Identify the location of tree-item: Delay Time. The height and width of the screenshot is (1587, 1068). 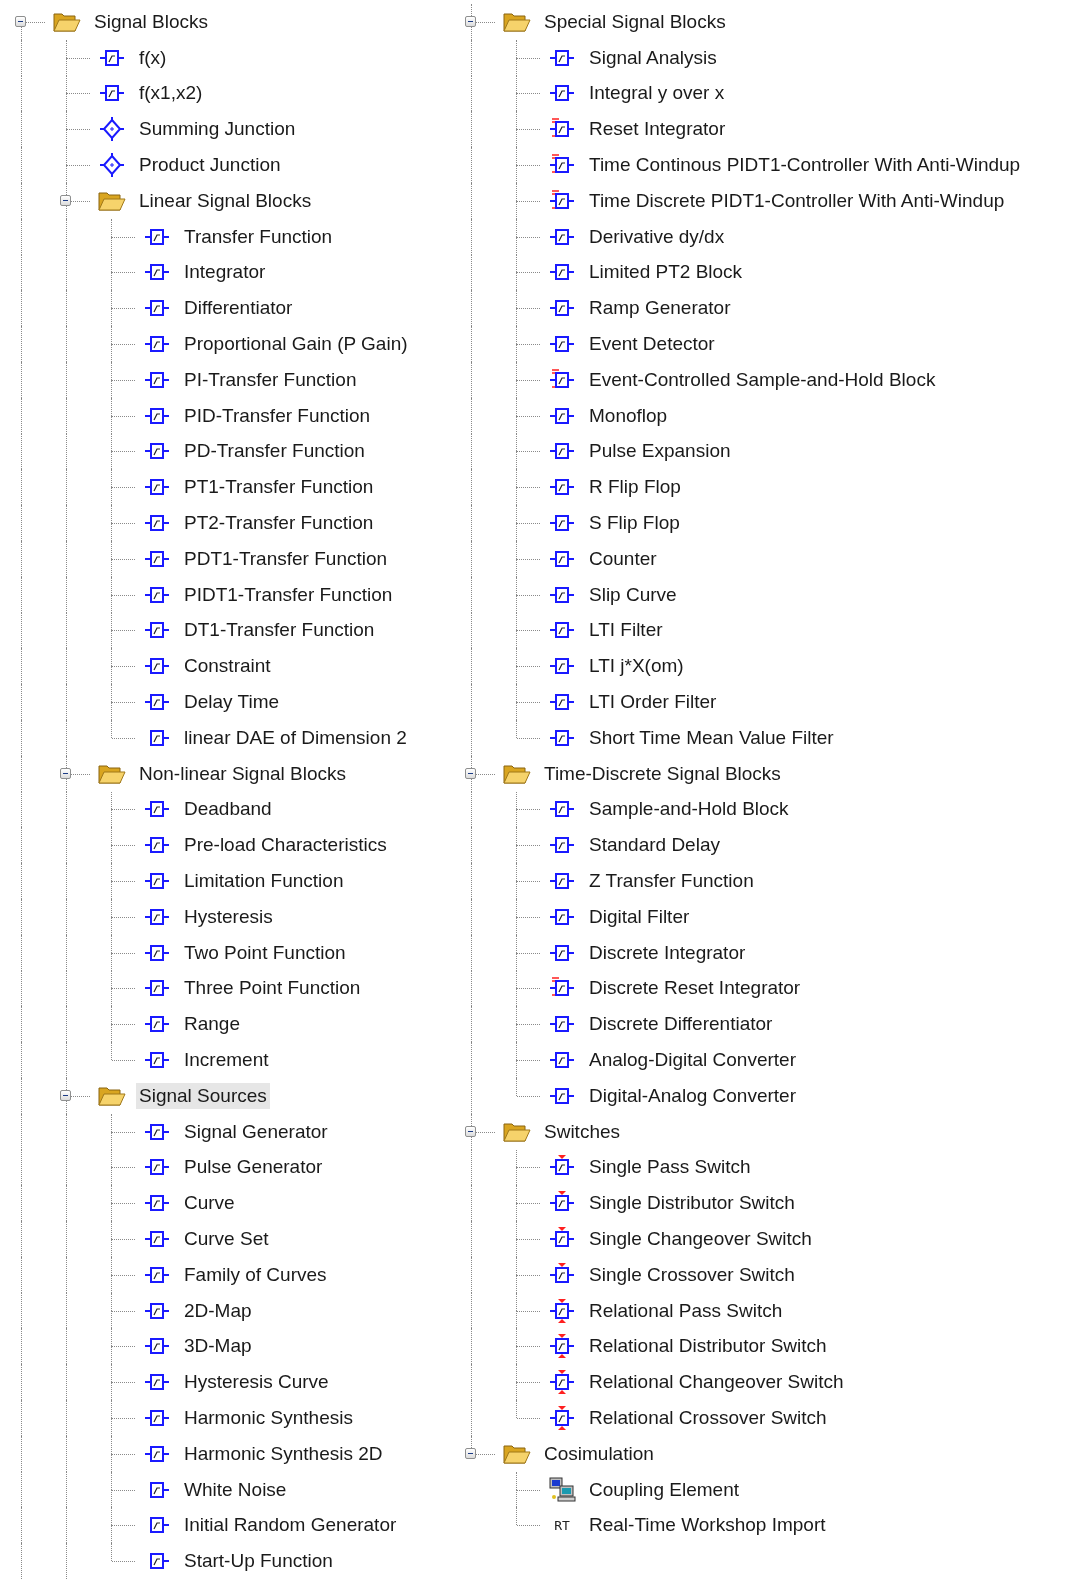
(232, 702).